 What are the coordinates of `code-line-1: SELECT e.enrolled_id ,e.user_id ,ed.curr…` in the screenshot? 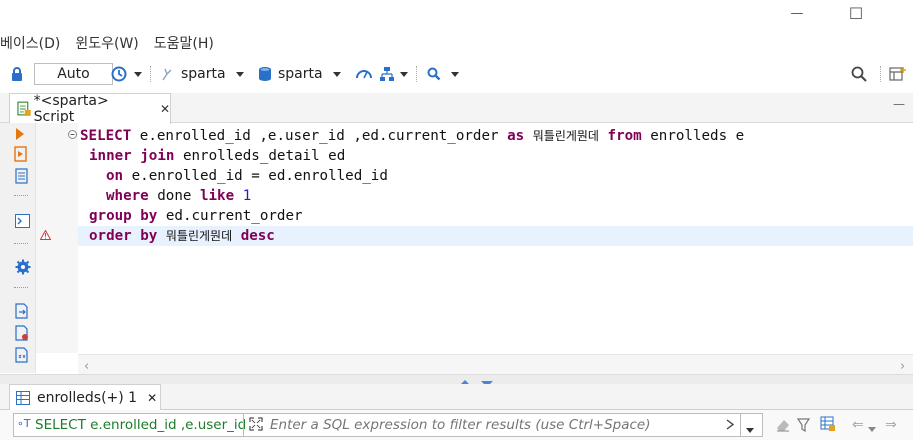 It's located at (412, 136).